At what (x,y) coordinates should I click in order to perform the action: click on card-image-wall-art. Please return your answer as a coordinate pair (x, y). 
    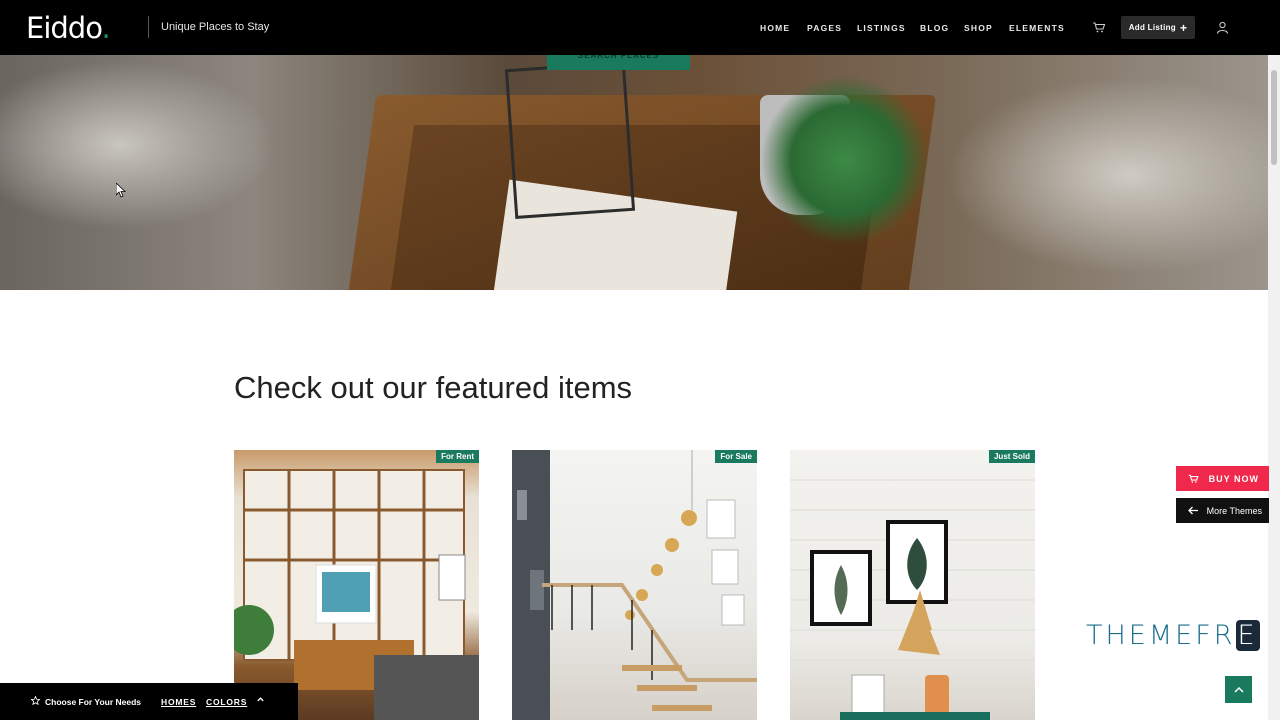
    Looking at the image, I should click on (912, 599).